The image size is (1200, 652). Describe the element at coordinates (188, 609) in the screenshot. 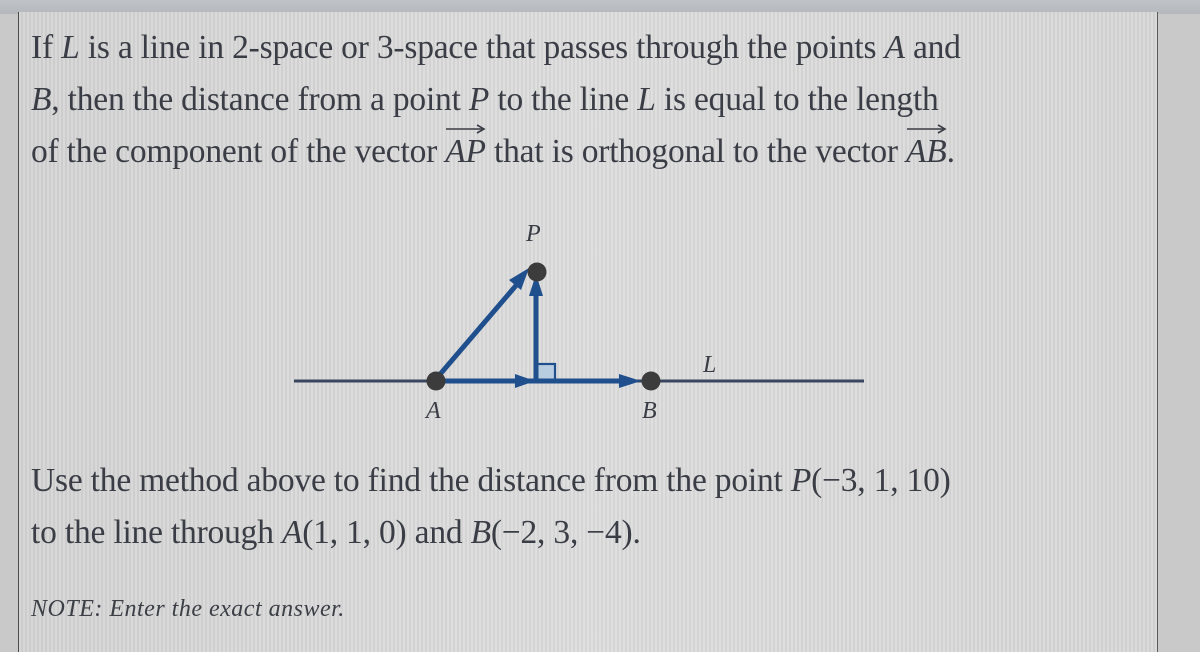

I see `note-text: NOTE: Enter the exact answer.` at that location.